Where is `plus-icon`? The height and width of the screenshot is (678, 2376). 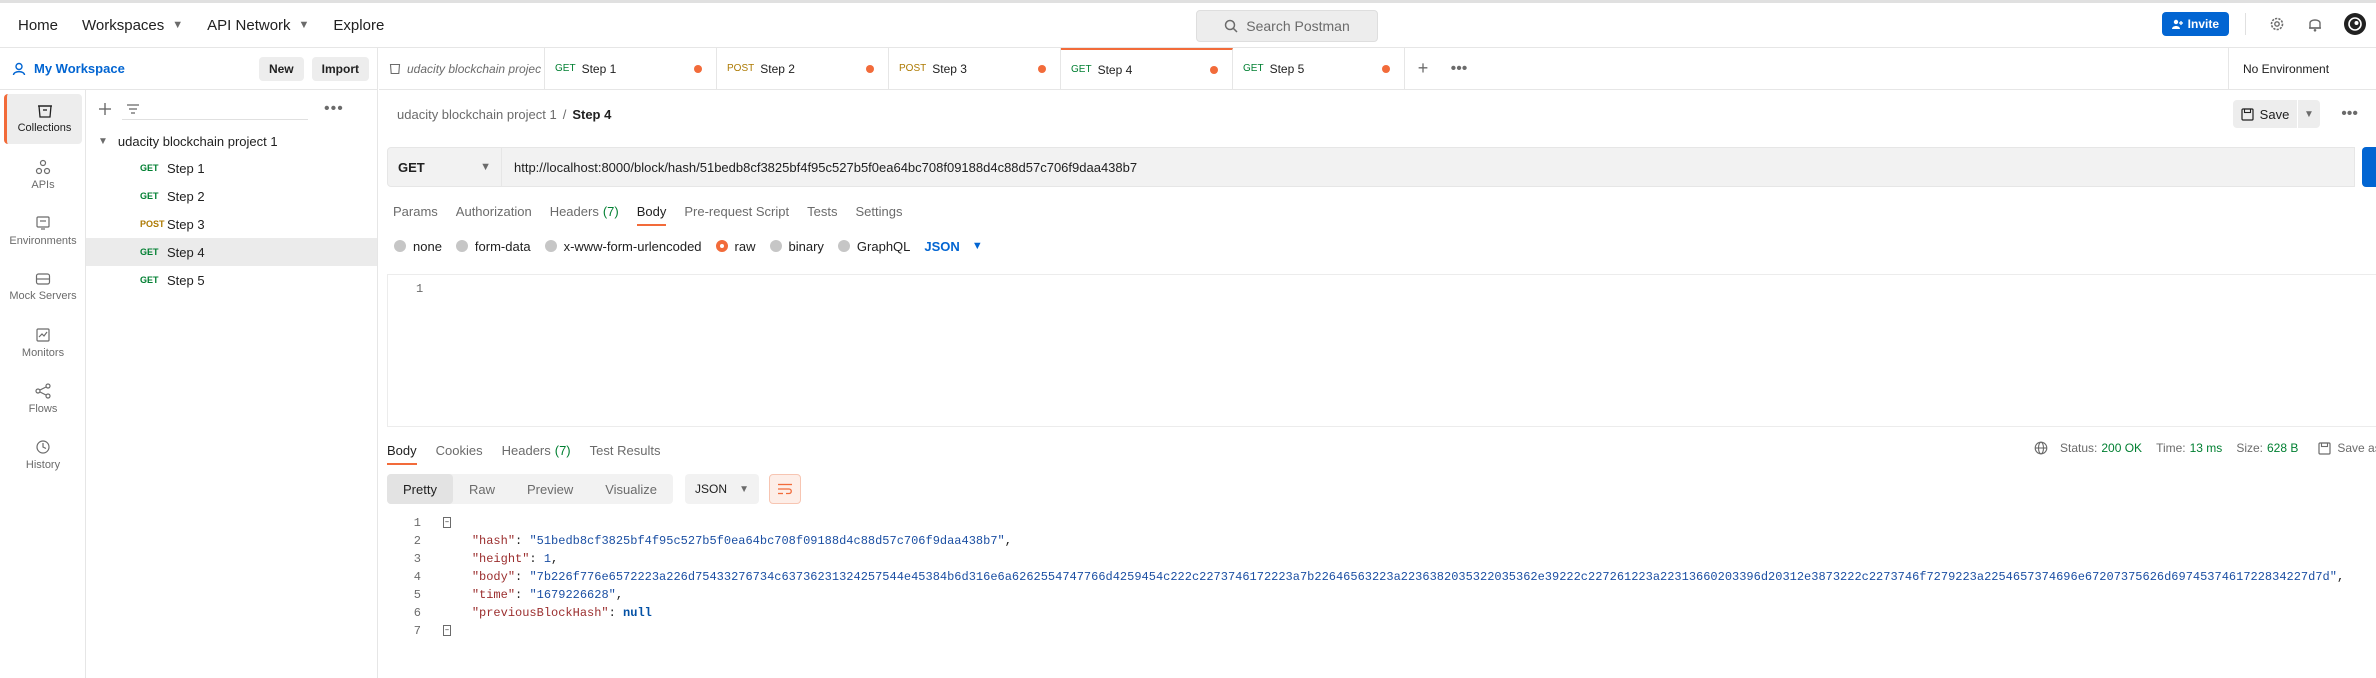 plus-icon is located at coordinates (105, 109).